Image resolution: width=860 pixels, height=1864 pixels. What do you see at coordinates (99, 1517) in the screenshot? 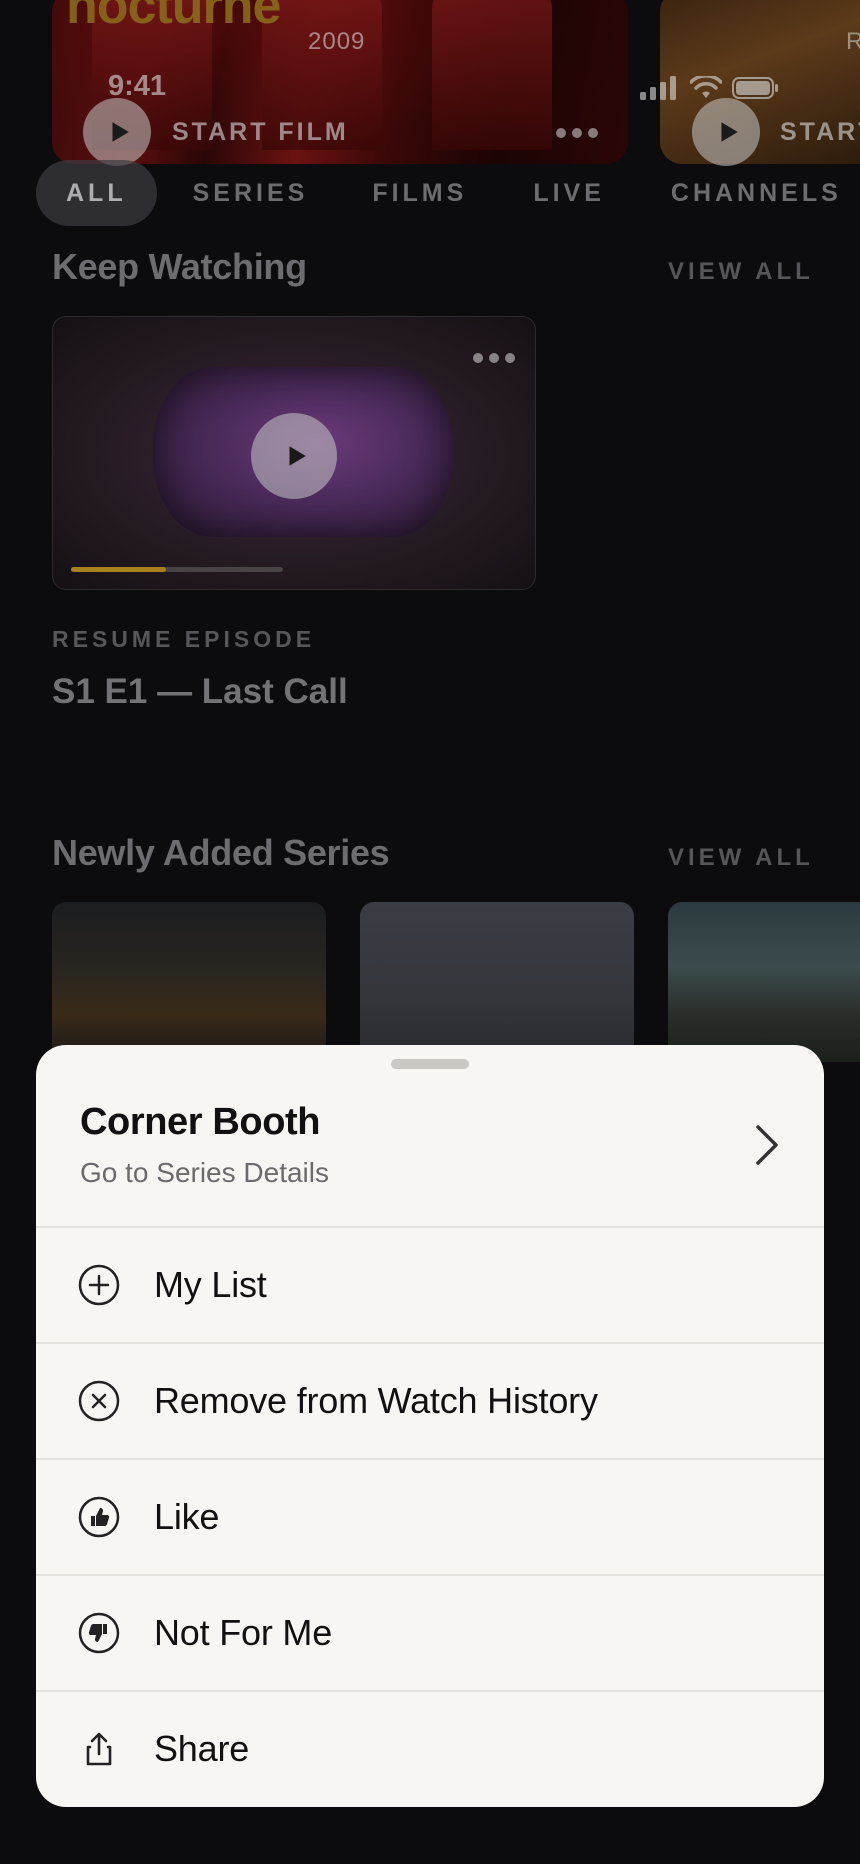
I see `thumbs-up-icon` at bounding box center [99, 1517].